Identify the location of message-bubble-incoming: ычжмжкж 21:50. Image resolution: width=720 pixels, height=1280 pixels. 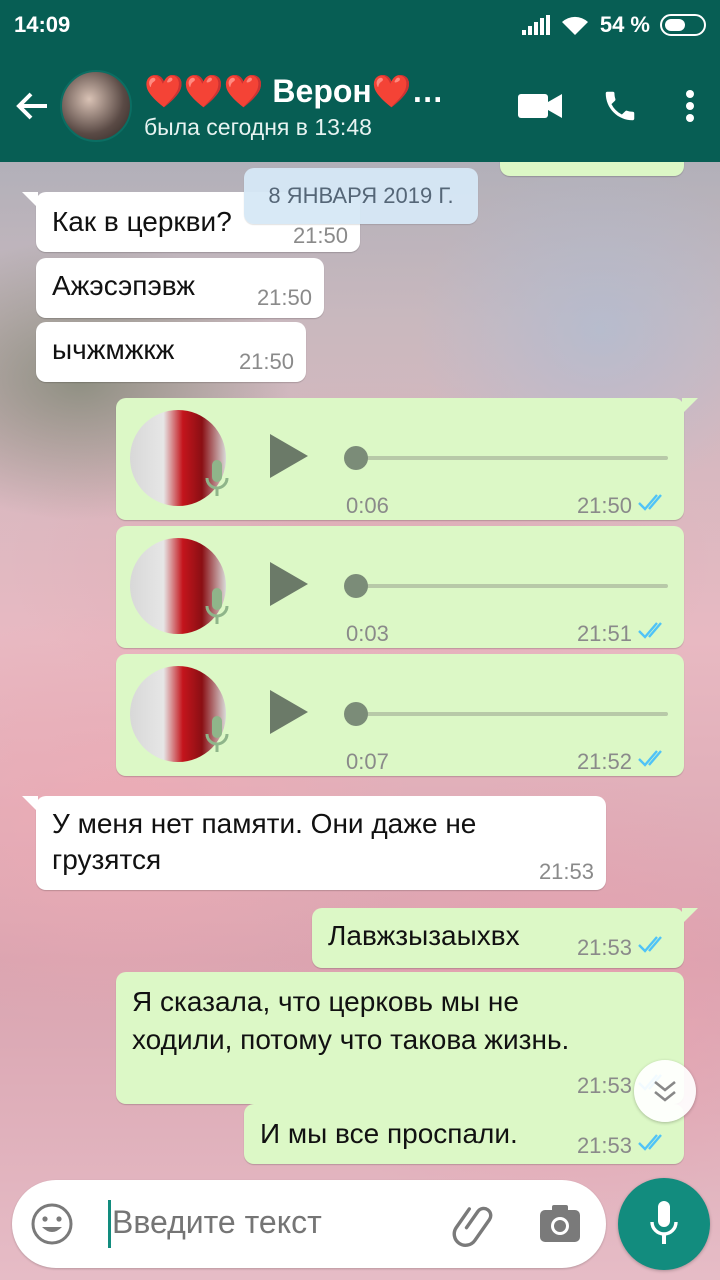
(171, 352).